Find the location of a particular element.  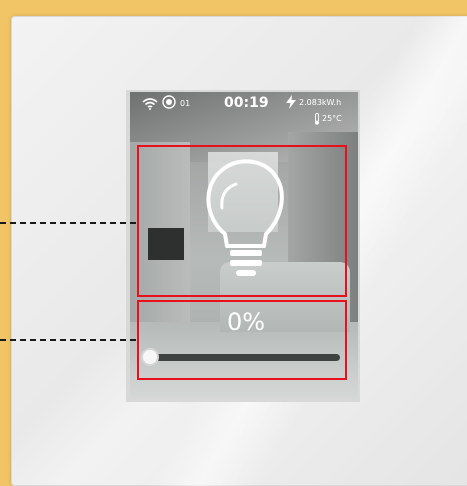

clock: 00:19 is located at coordinates (246, 103).